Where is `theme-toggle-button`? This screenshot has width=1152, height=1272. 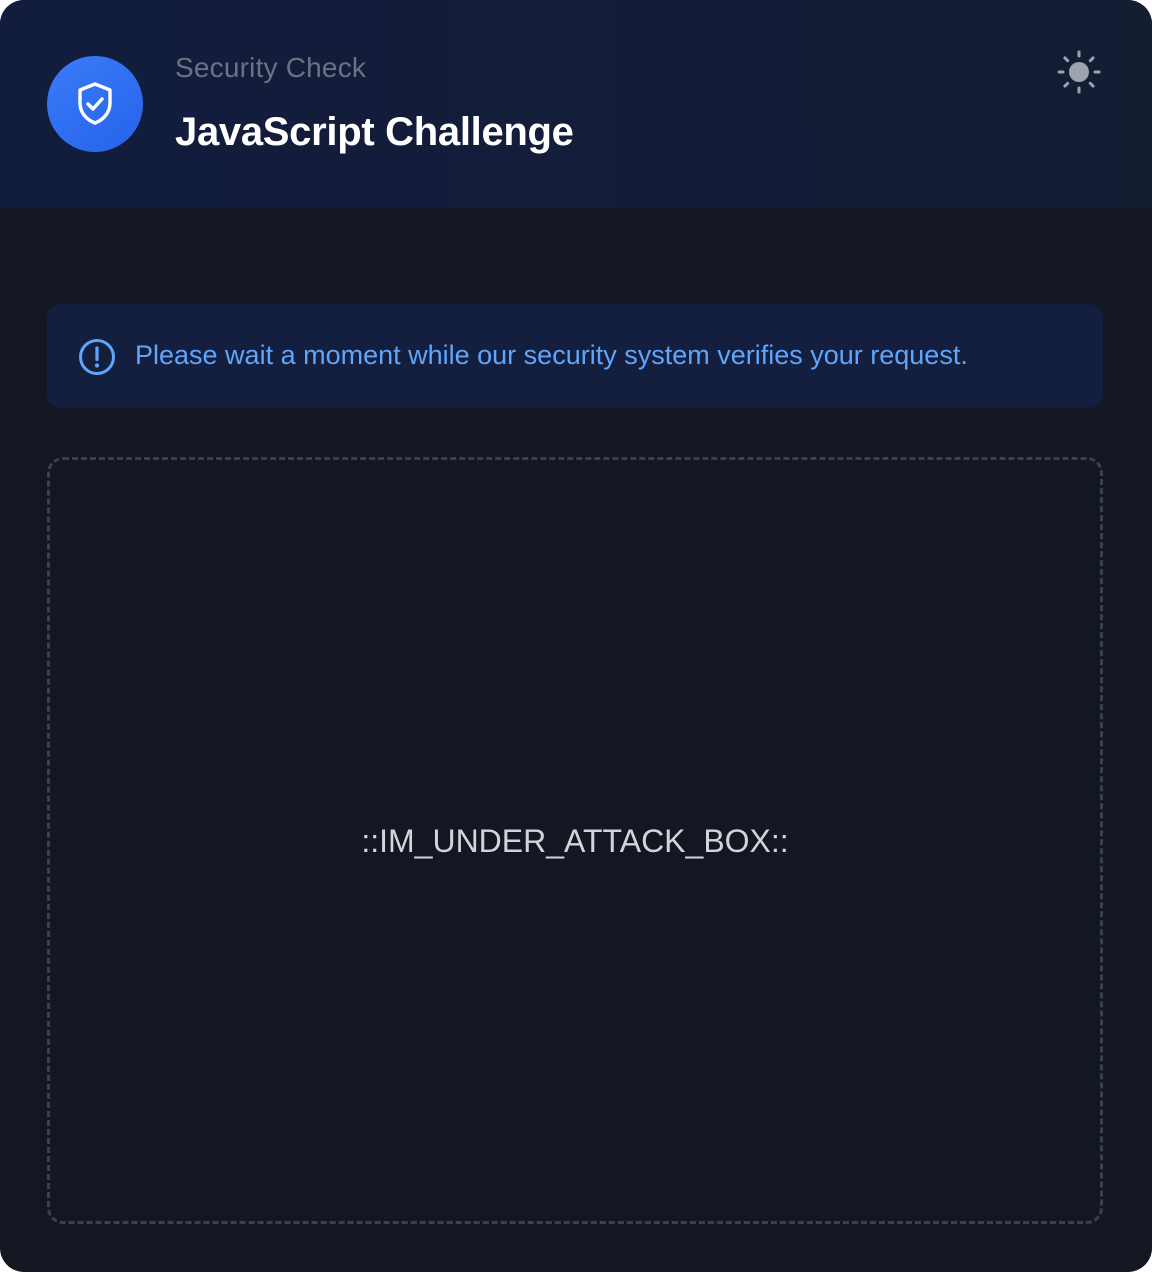
theme-toggle-button is located at coordinates (1079, 72).